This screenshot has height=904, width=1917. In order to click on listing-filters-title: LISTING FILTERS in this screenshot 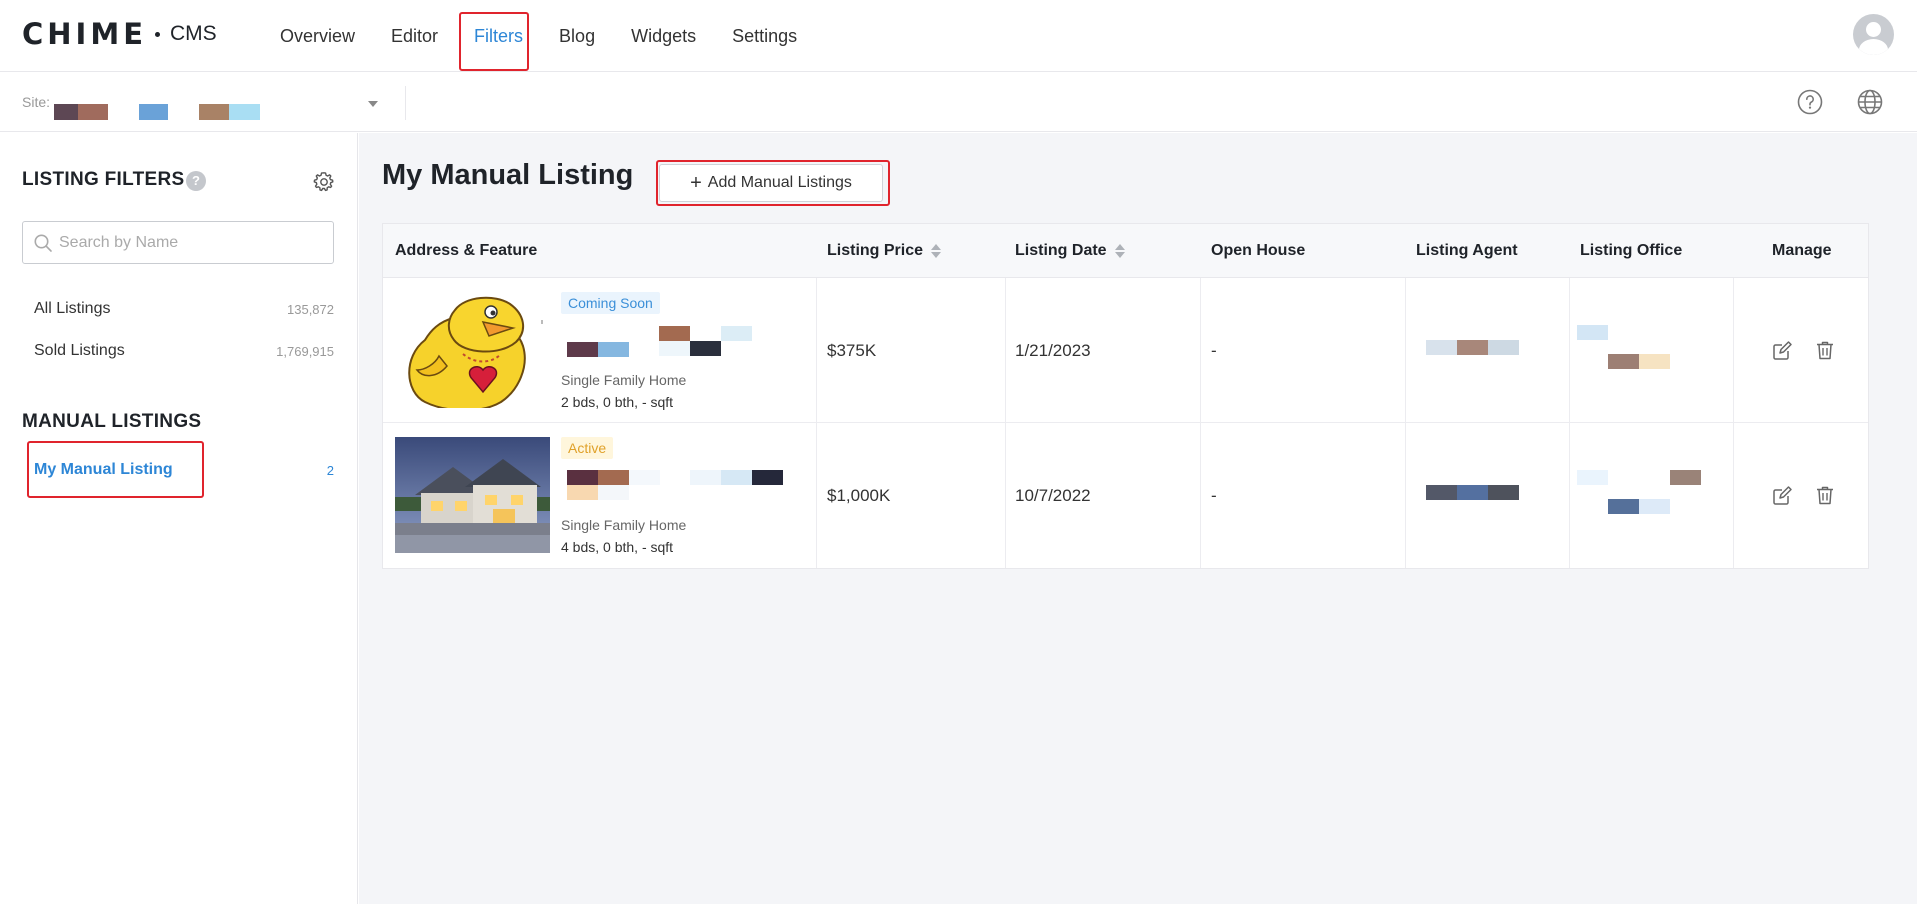, I will do `click(103, 179)`.